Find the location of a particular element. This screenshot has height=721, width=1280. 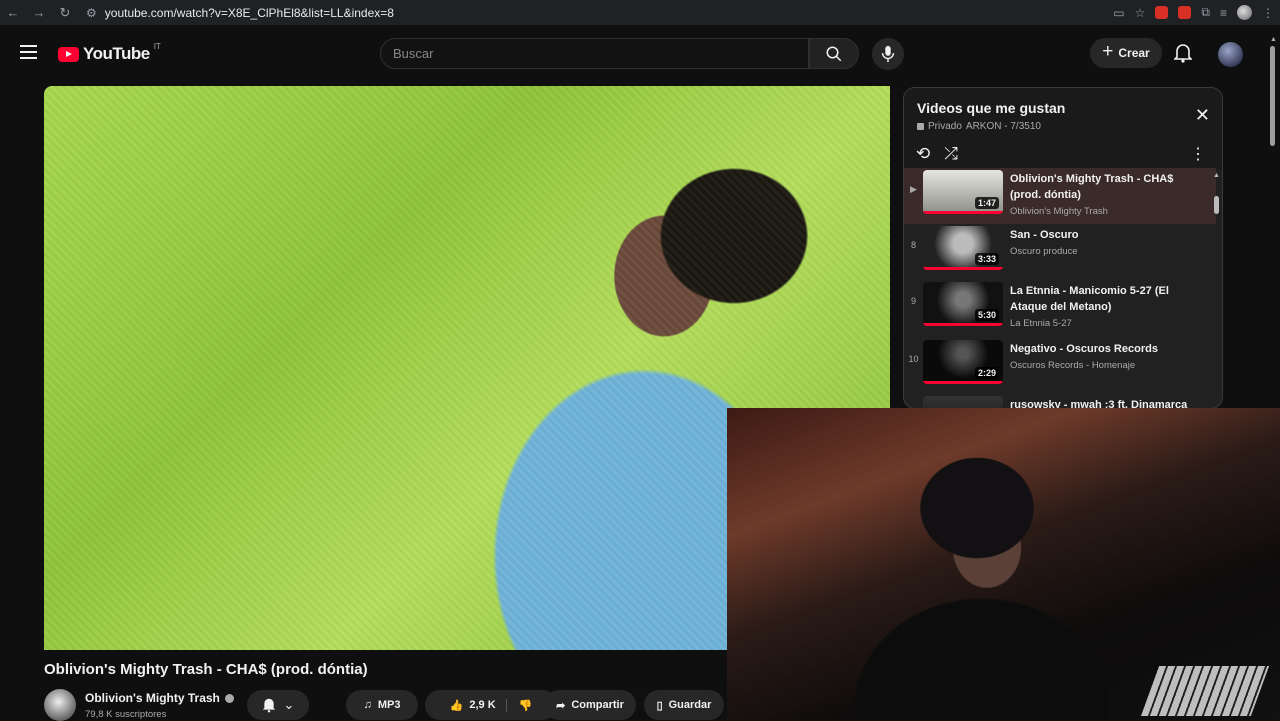

microphone-icon is located at coordinates (888, 54).